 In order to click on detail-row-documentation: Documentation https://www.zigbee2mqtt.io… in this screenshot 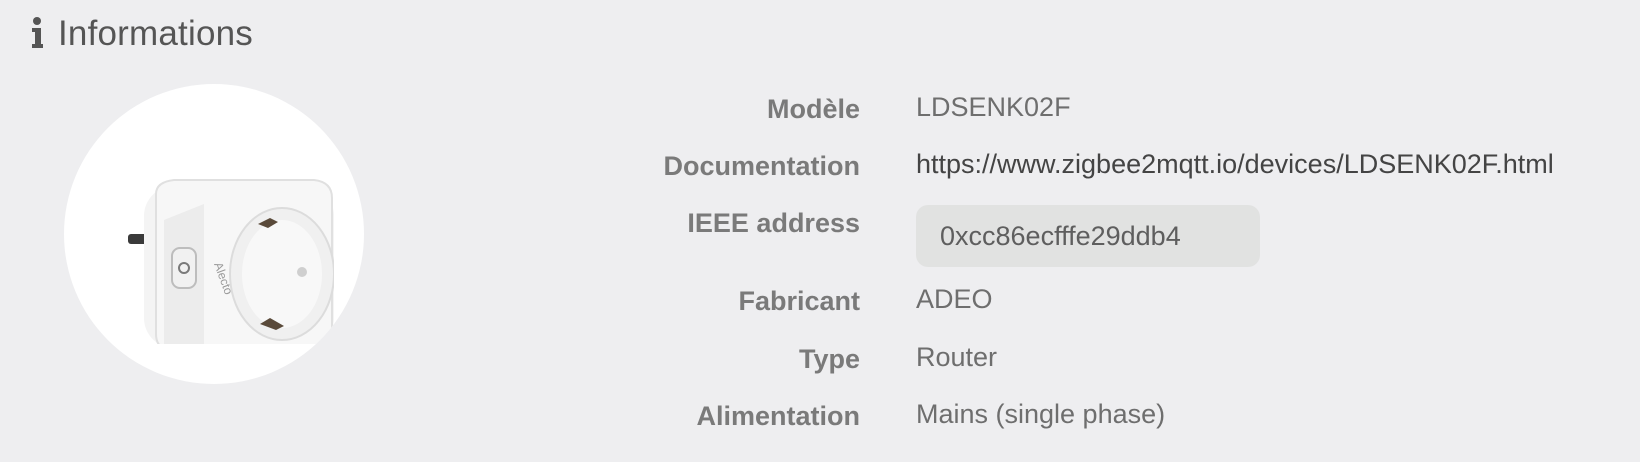, I will do `click(1095, 167)`.